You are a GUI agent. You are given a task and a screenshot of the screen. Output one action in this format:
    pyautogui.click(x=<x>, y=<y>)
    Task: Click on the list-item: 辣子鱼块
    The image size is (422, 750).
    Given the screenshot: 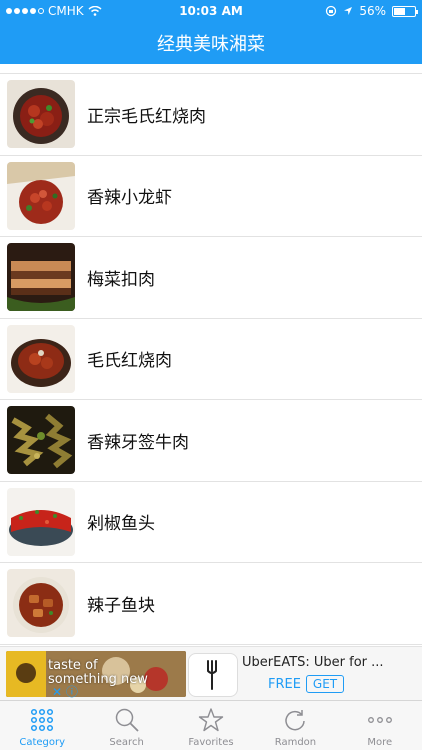 What is the action you would take?
    pyautogui.click(x=211, y=604)
    